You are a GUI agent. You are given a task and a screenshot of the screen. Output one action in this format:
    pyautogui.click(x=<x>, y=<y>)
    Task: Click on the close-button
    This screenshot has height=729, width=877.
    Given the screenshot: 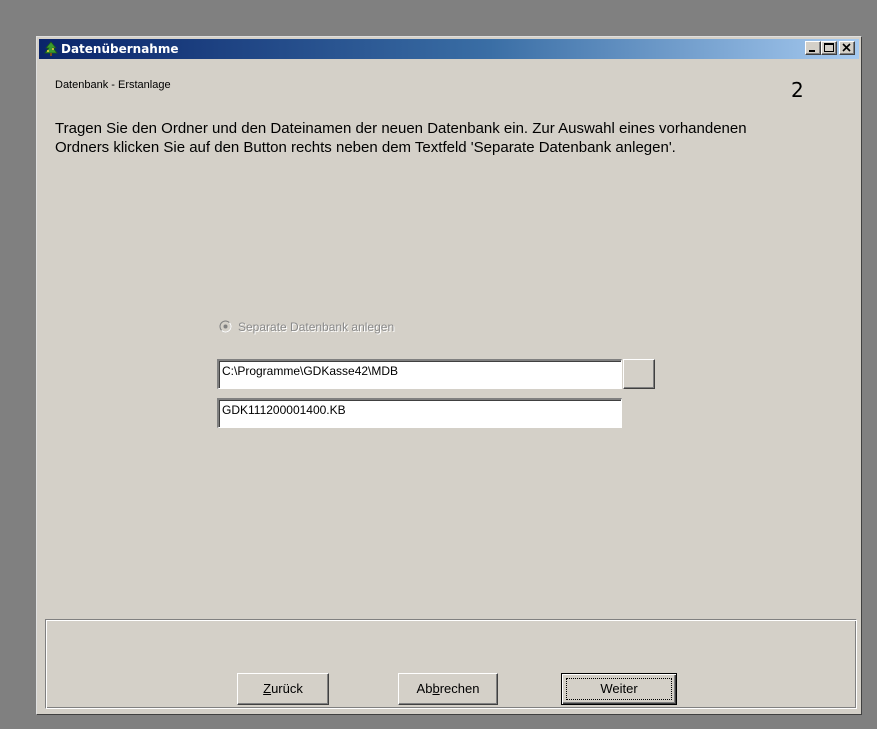 What is the action you would take?
    pyautogui.click(x=847, y=48)
    